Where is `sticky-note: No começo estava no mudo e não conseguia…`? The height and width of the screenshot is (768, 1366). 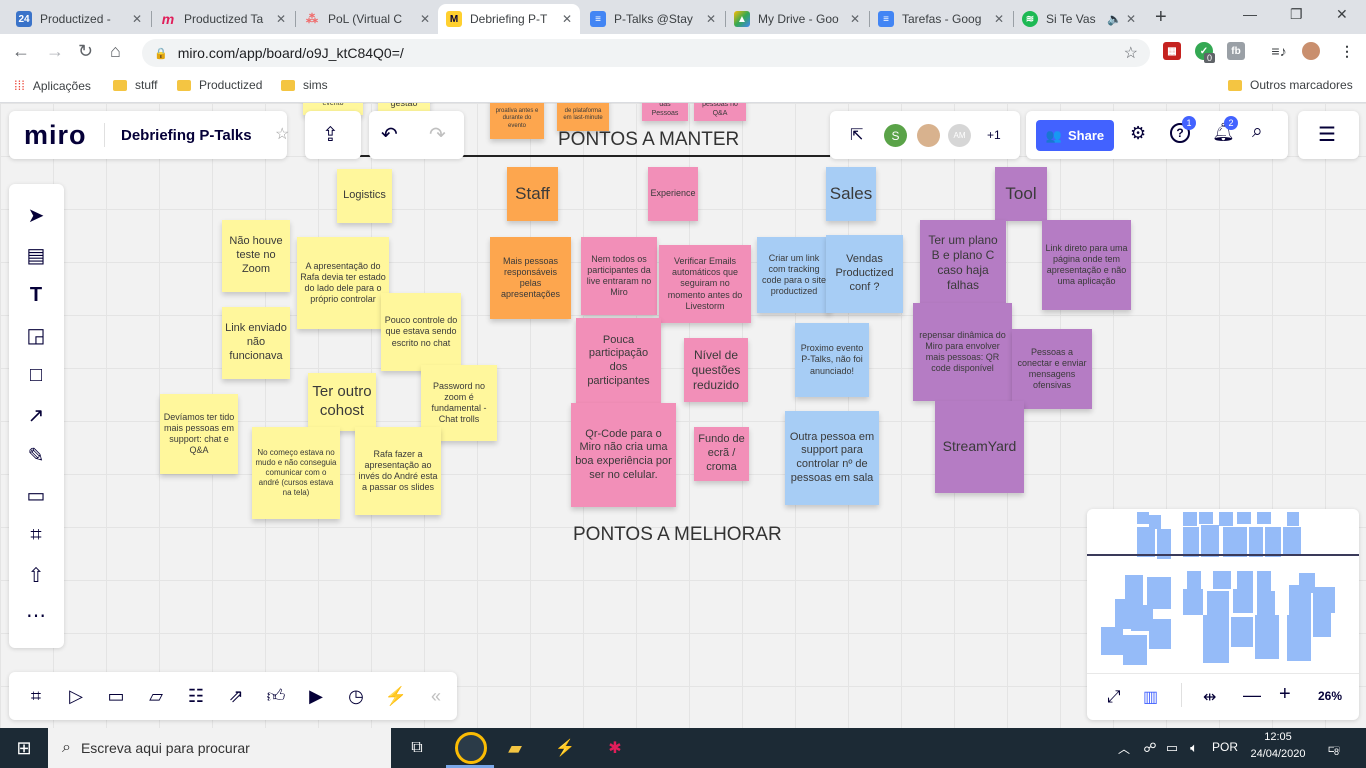
sticky-note: No começo estava no mudo e não conseguia… is located at coordinates (296, 473).